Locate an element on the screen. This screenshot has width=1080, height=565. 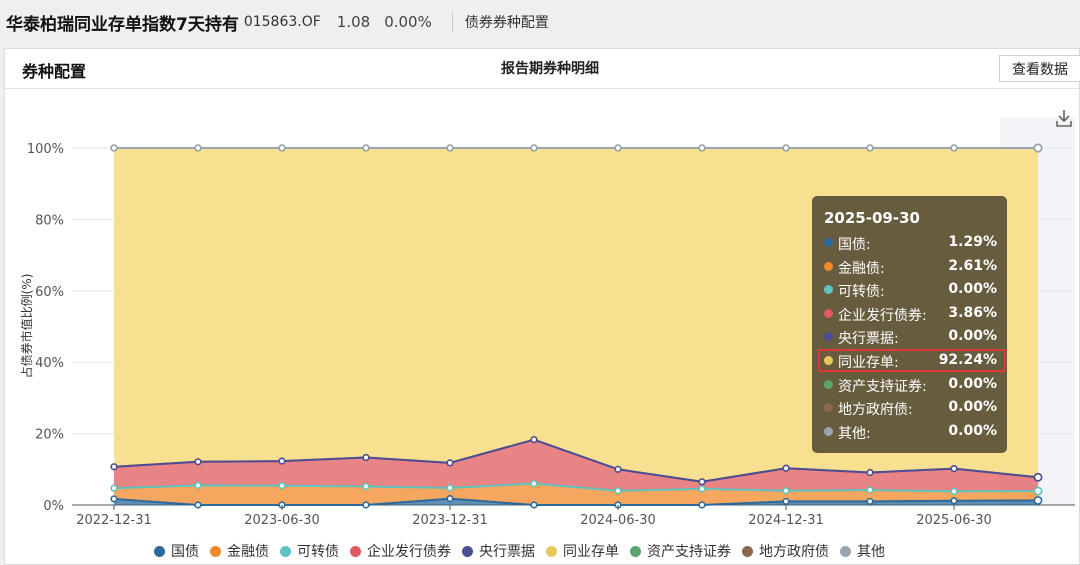
tooltip-series-name: 央行票据: is located at coordinates (868, 339).